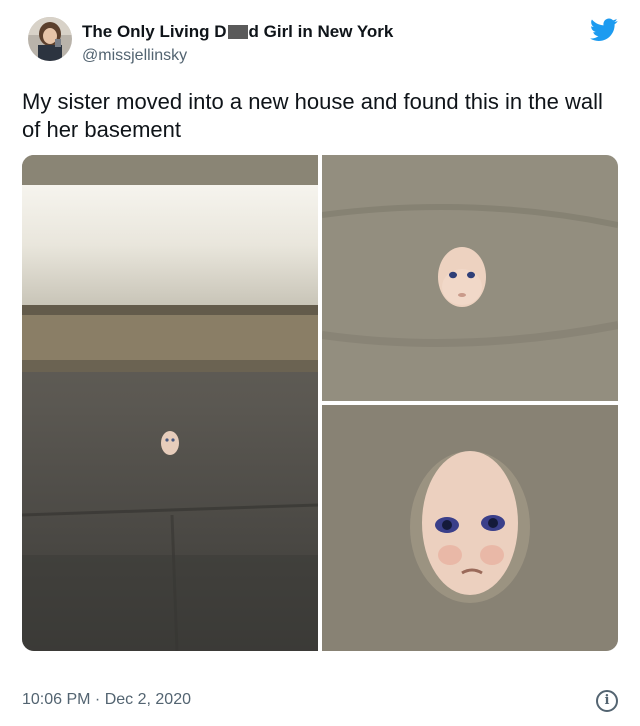  Describe the element at coordinates (237, 56) in the screenshot. I see `user-handle: @missjellinsky` at that location.